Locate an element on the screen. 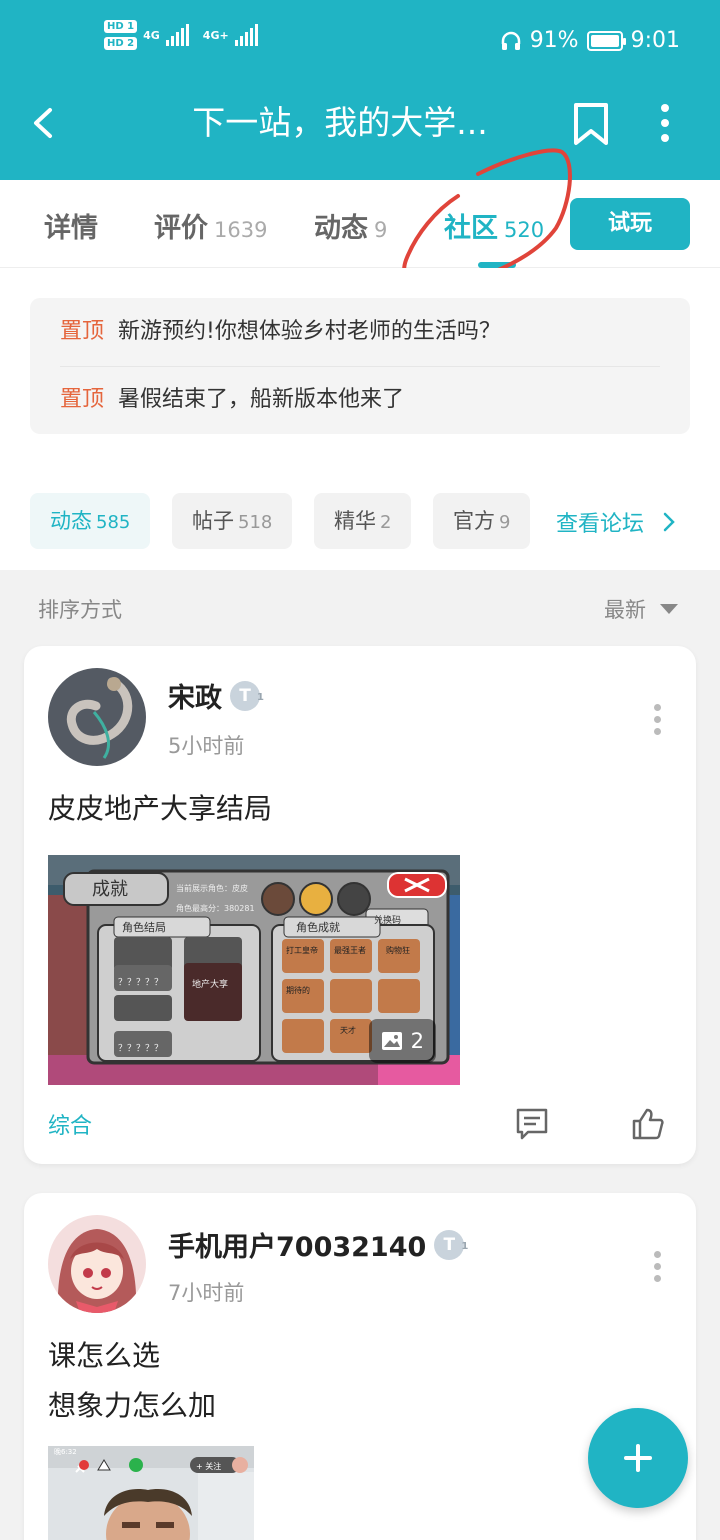  network-label-2: 4G+ is located at coordinates (215, 35).